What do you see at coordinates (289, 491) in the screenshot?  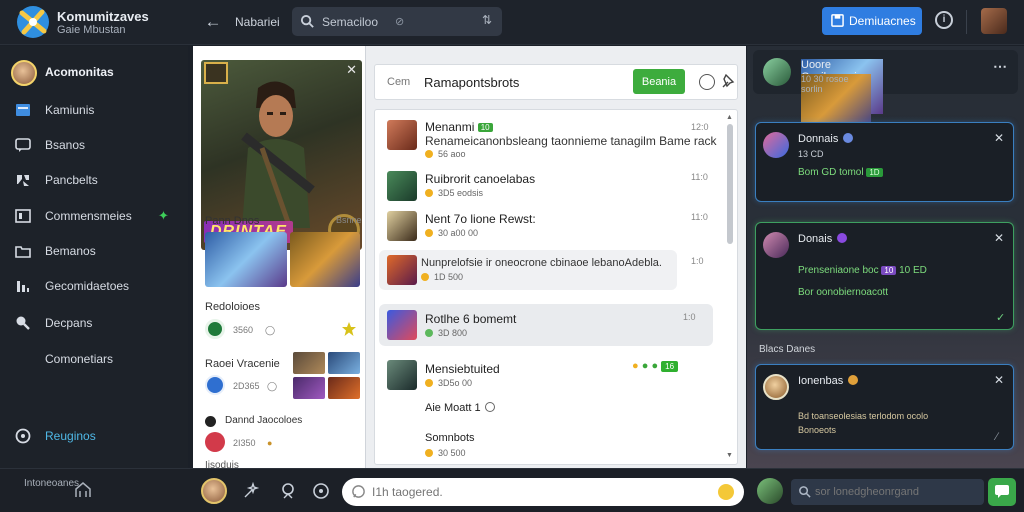 I see `search-icon` at bounding box center [289, 491].